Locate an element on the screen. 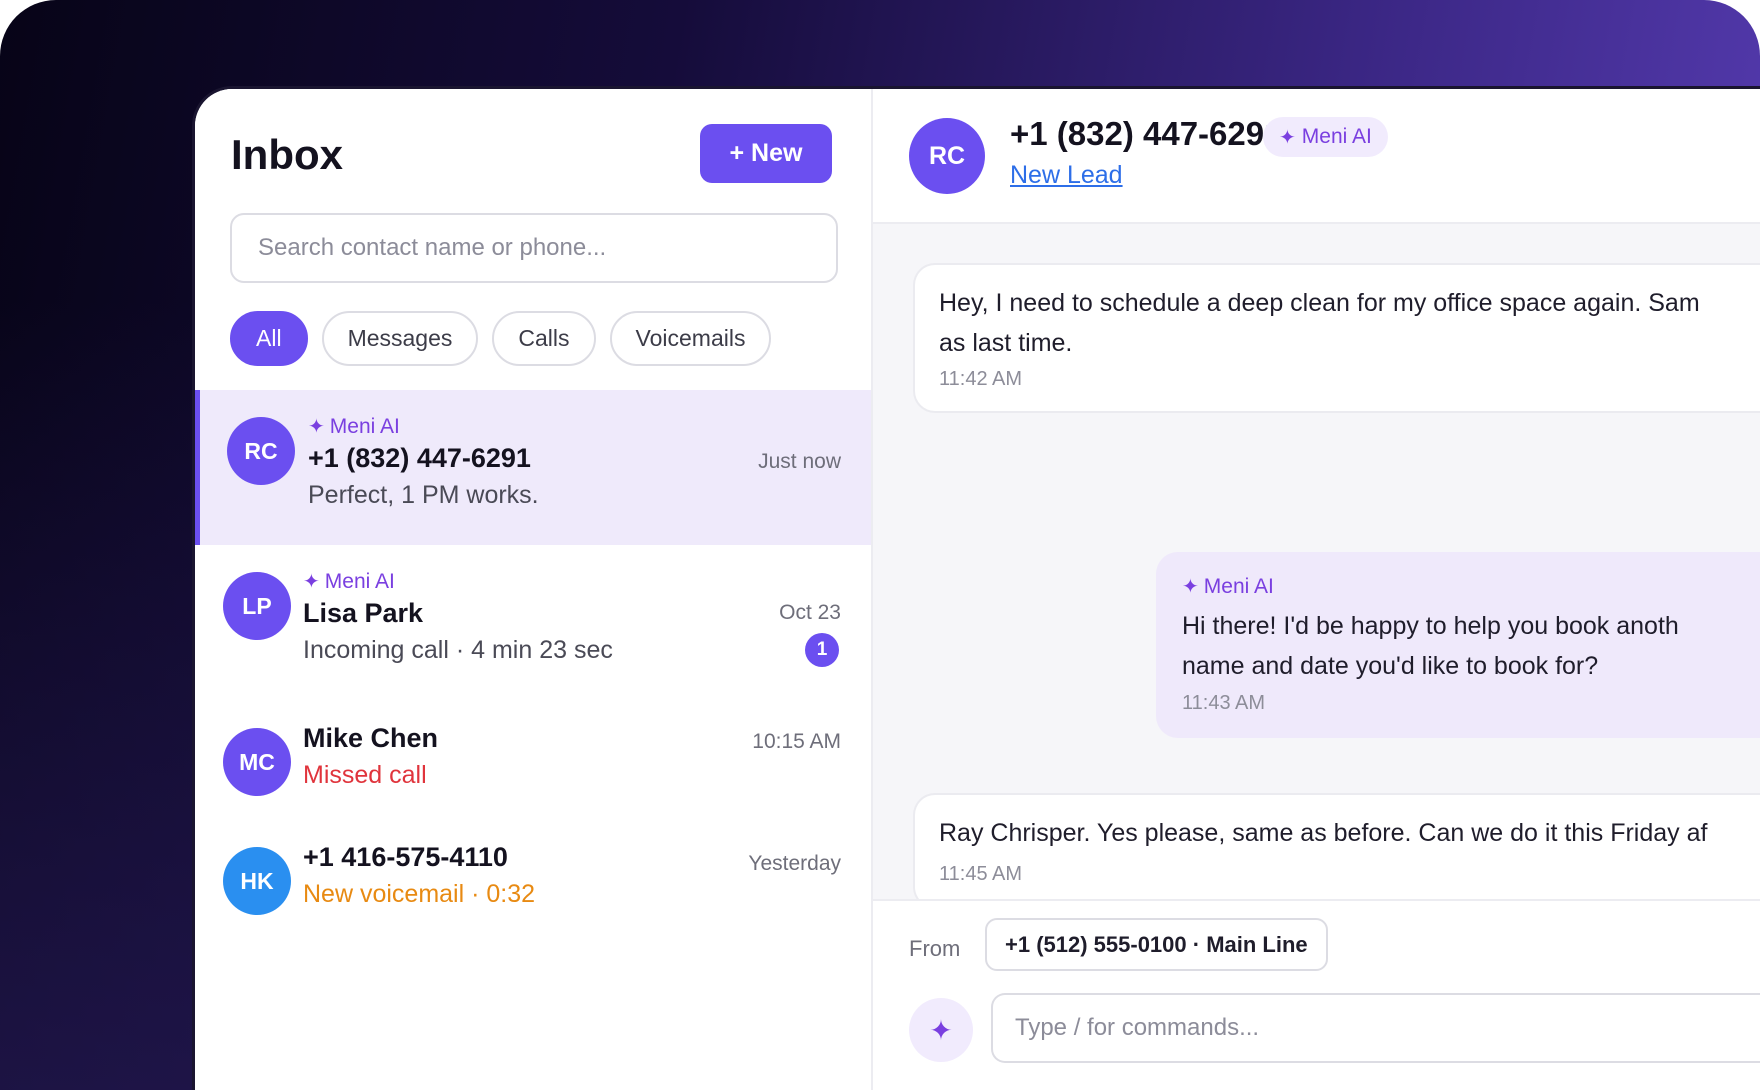  contact-phone: +1 (832) 447-6291 is located at coordinates (1146, 133).